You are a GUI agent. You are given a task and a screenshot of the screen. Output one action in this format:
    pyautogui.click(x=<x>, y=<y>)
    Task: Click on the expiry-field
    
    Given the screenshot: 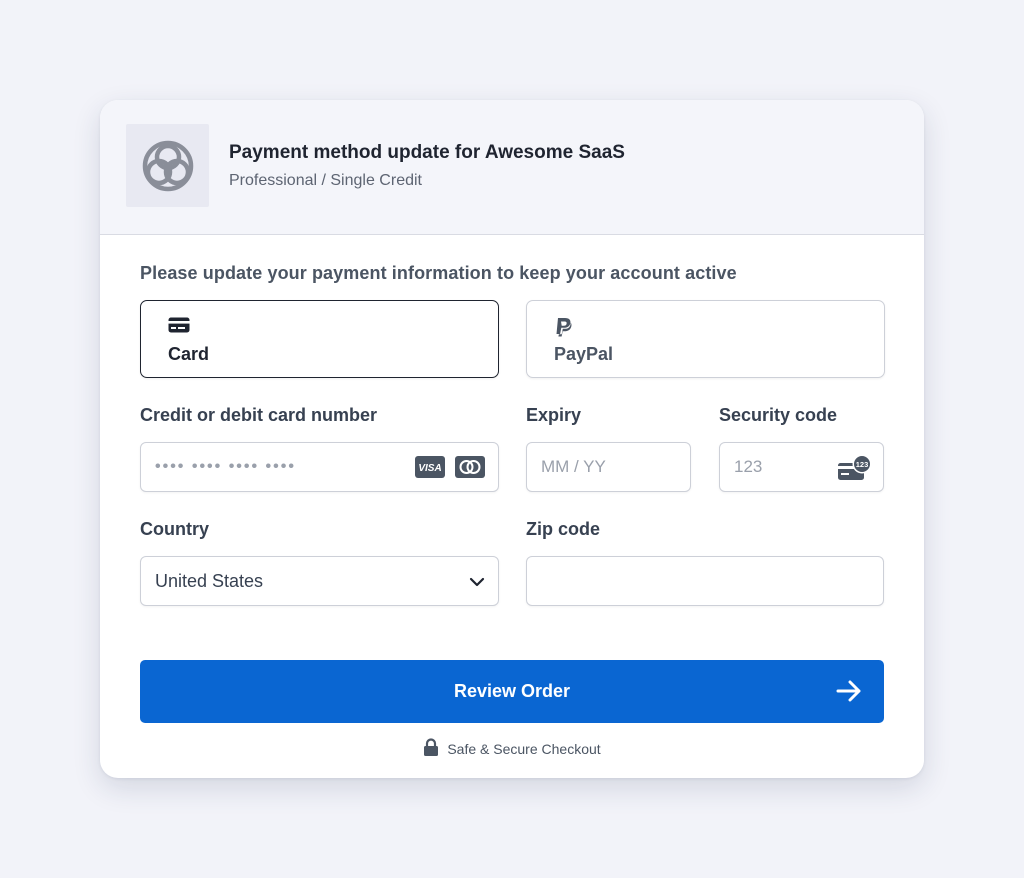 What is the action you would take?
    pyautogui.click(x=608, y=467)
    